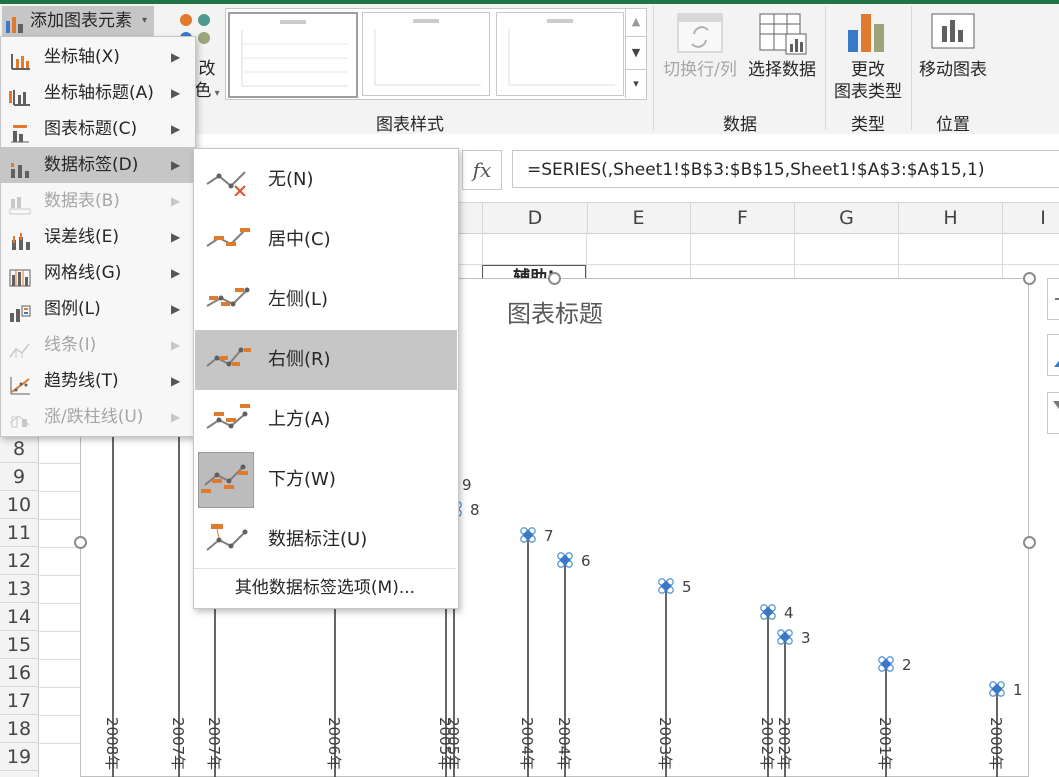  Describe the element at coordinates (636, 83) in the screenshot. I see `expand-gallery-icon: ▾` at that location.